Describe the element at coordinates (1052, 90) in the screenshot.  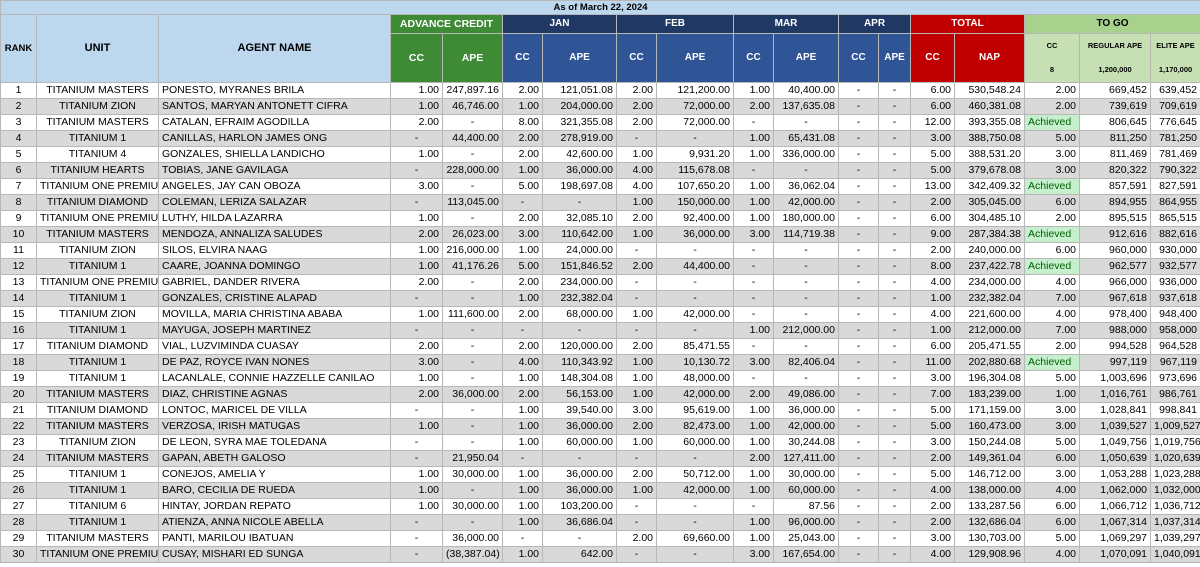
I see `togo-cc-cell: 2.00` at that location.